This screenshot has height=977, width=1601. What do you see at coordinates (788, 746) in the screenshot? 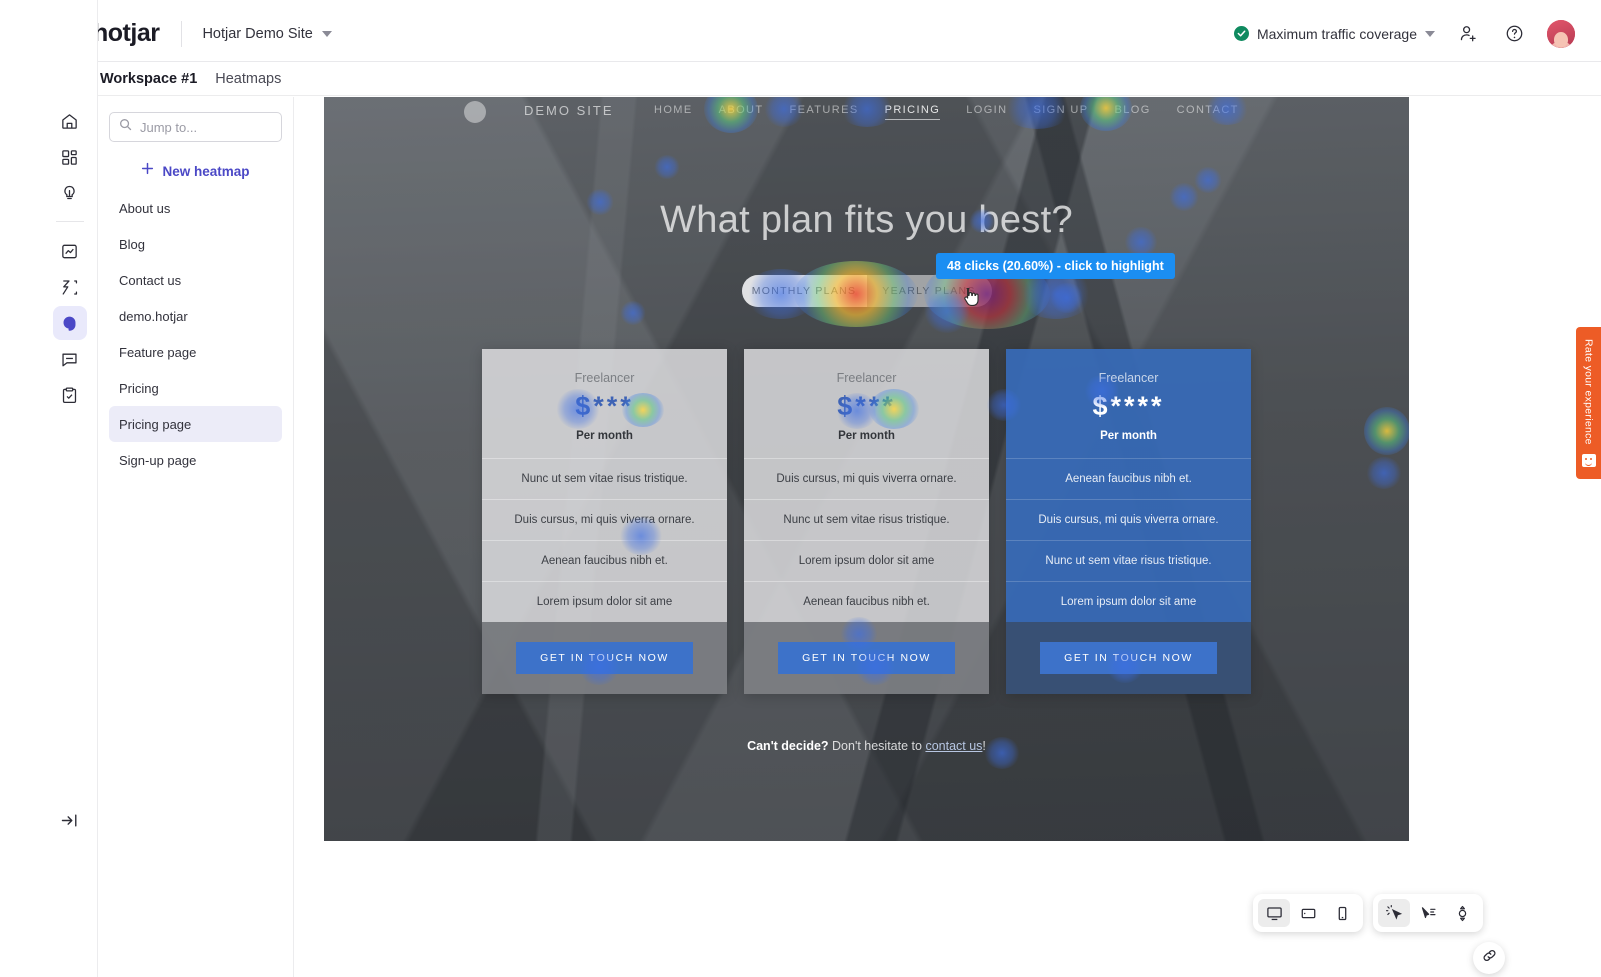
I see `cant-decide-bold: Can't decide?` at bounding box center [788, 746].